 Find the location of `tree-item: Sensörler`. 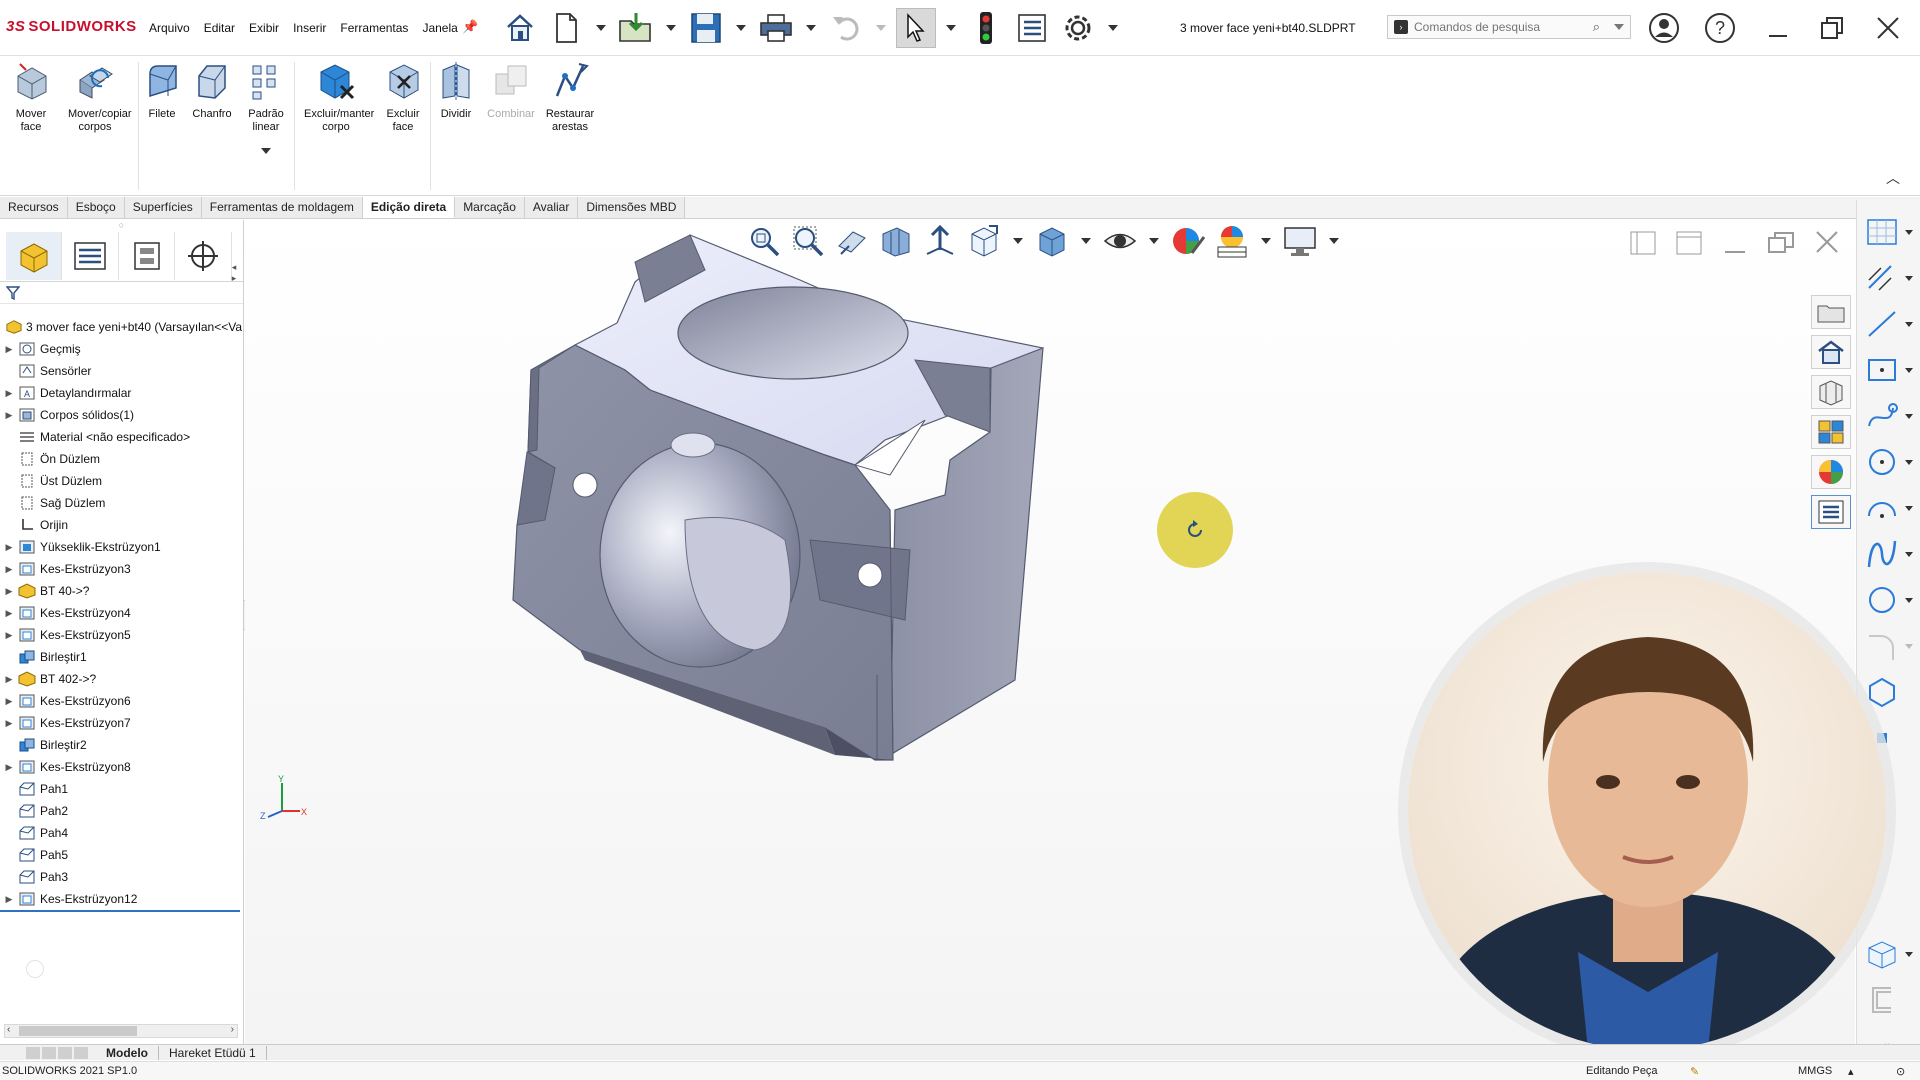

tree-item: Sensörler is located at coordinates (121, 371).